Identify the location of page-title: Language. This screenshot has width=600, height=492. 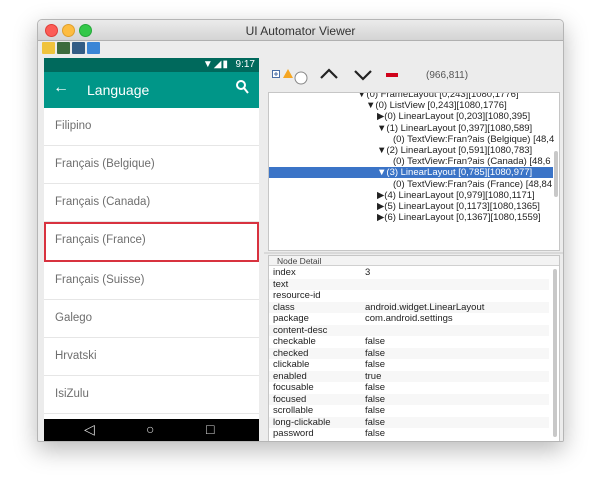
(118, 90).